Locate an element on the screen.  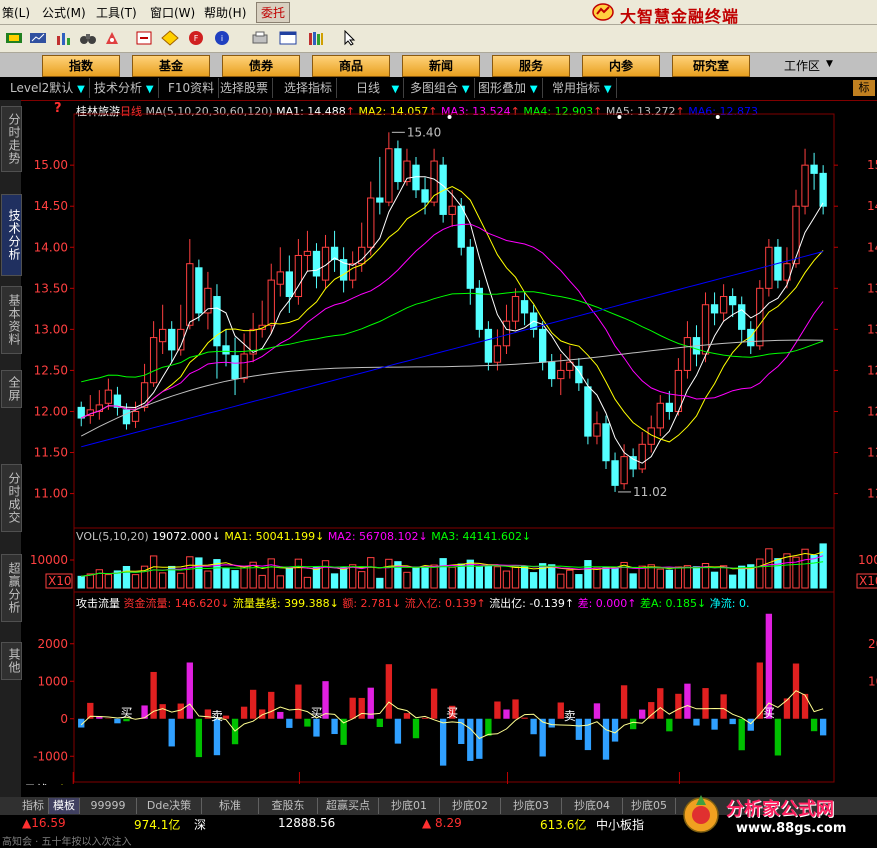
brand-name: 大智慧金融终端 is located at coordinates (679, 15).